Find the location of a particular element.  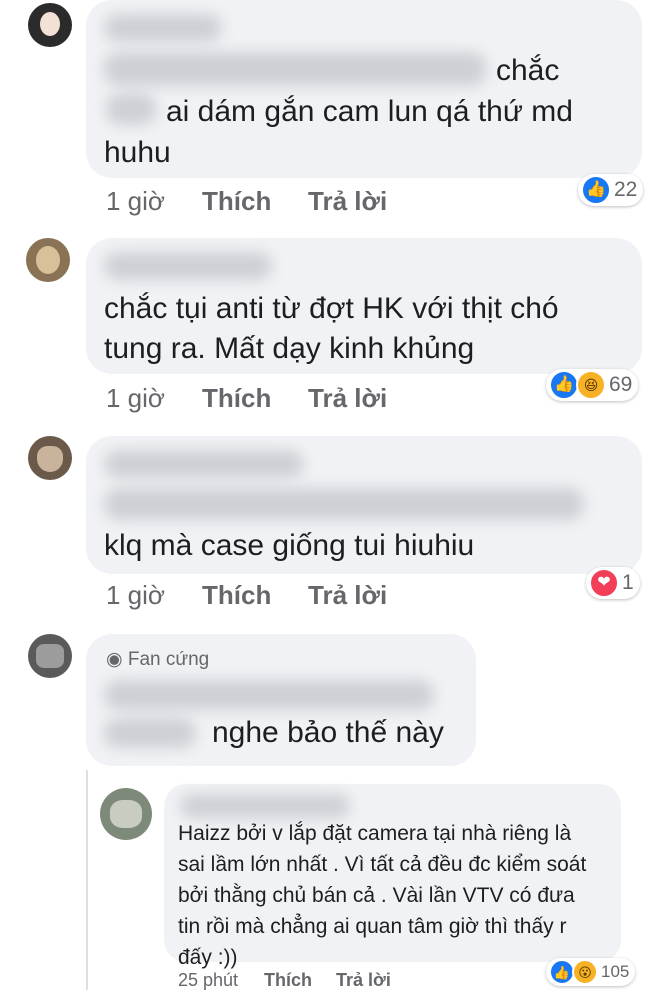

reaction-count: 105 is located at coordinates (615, 971).